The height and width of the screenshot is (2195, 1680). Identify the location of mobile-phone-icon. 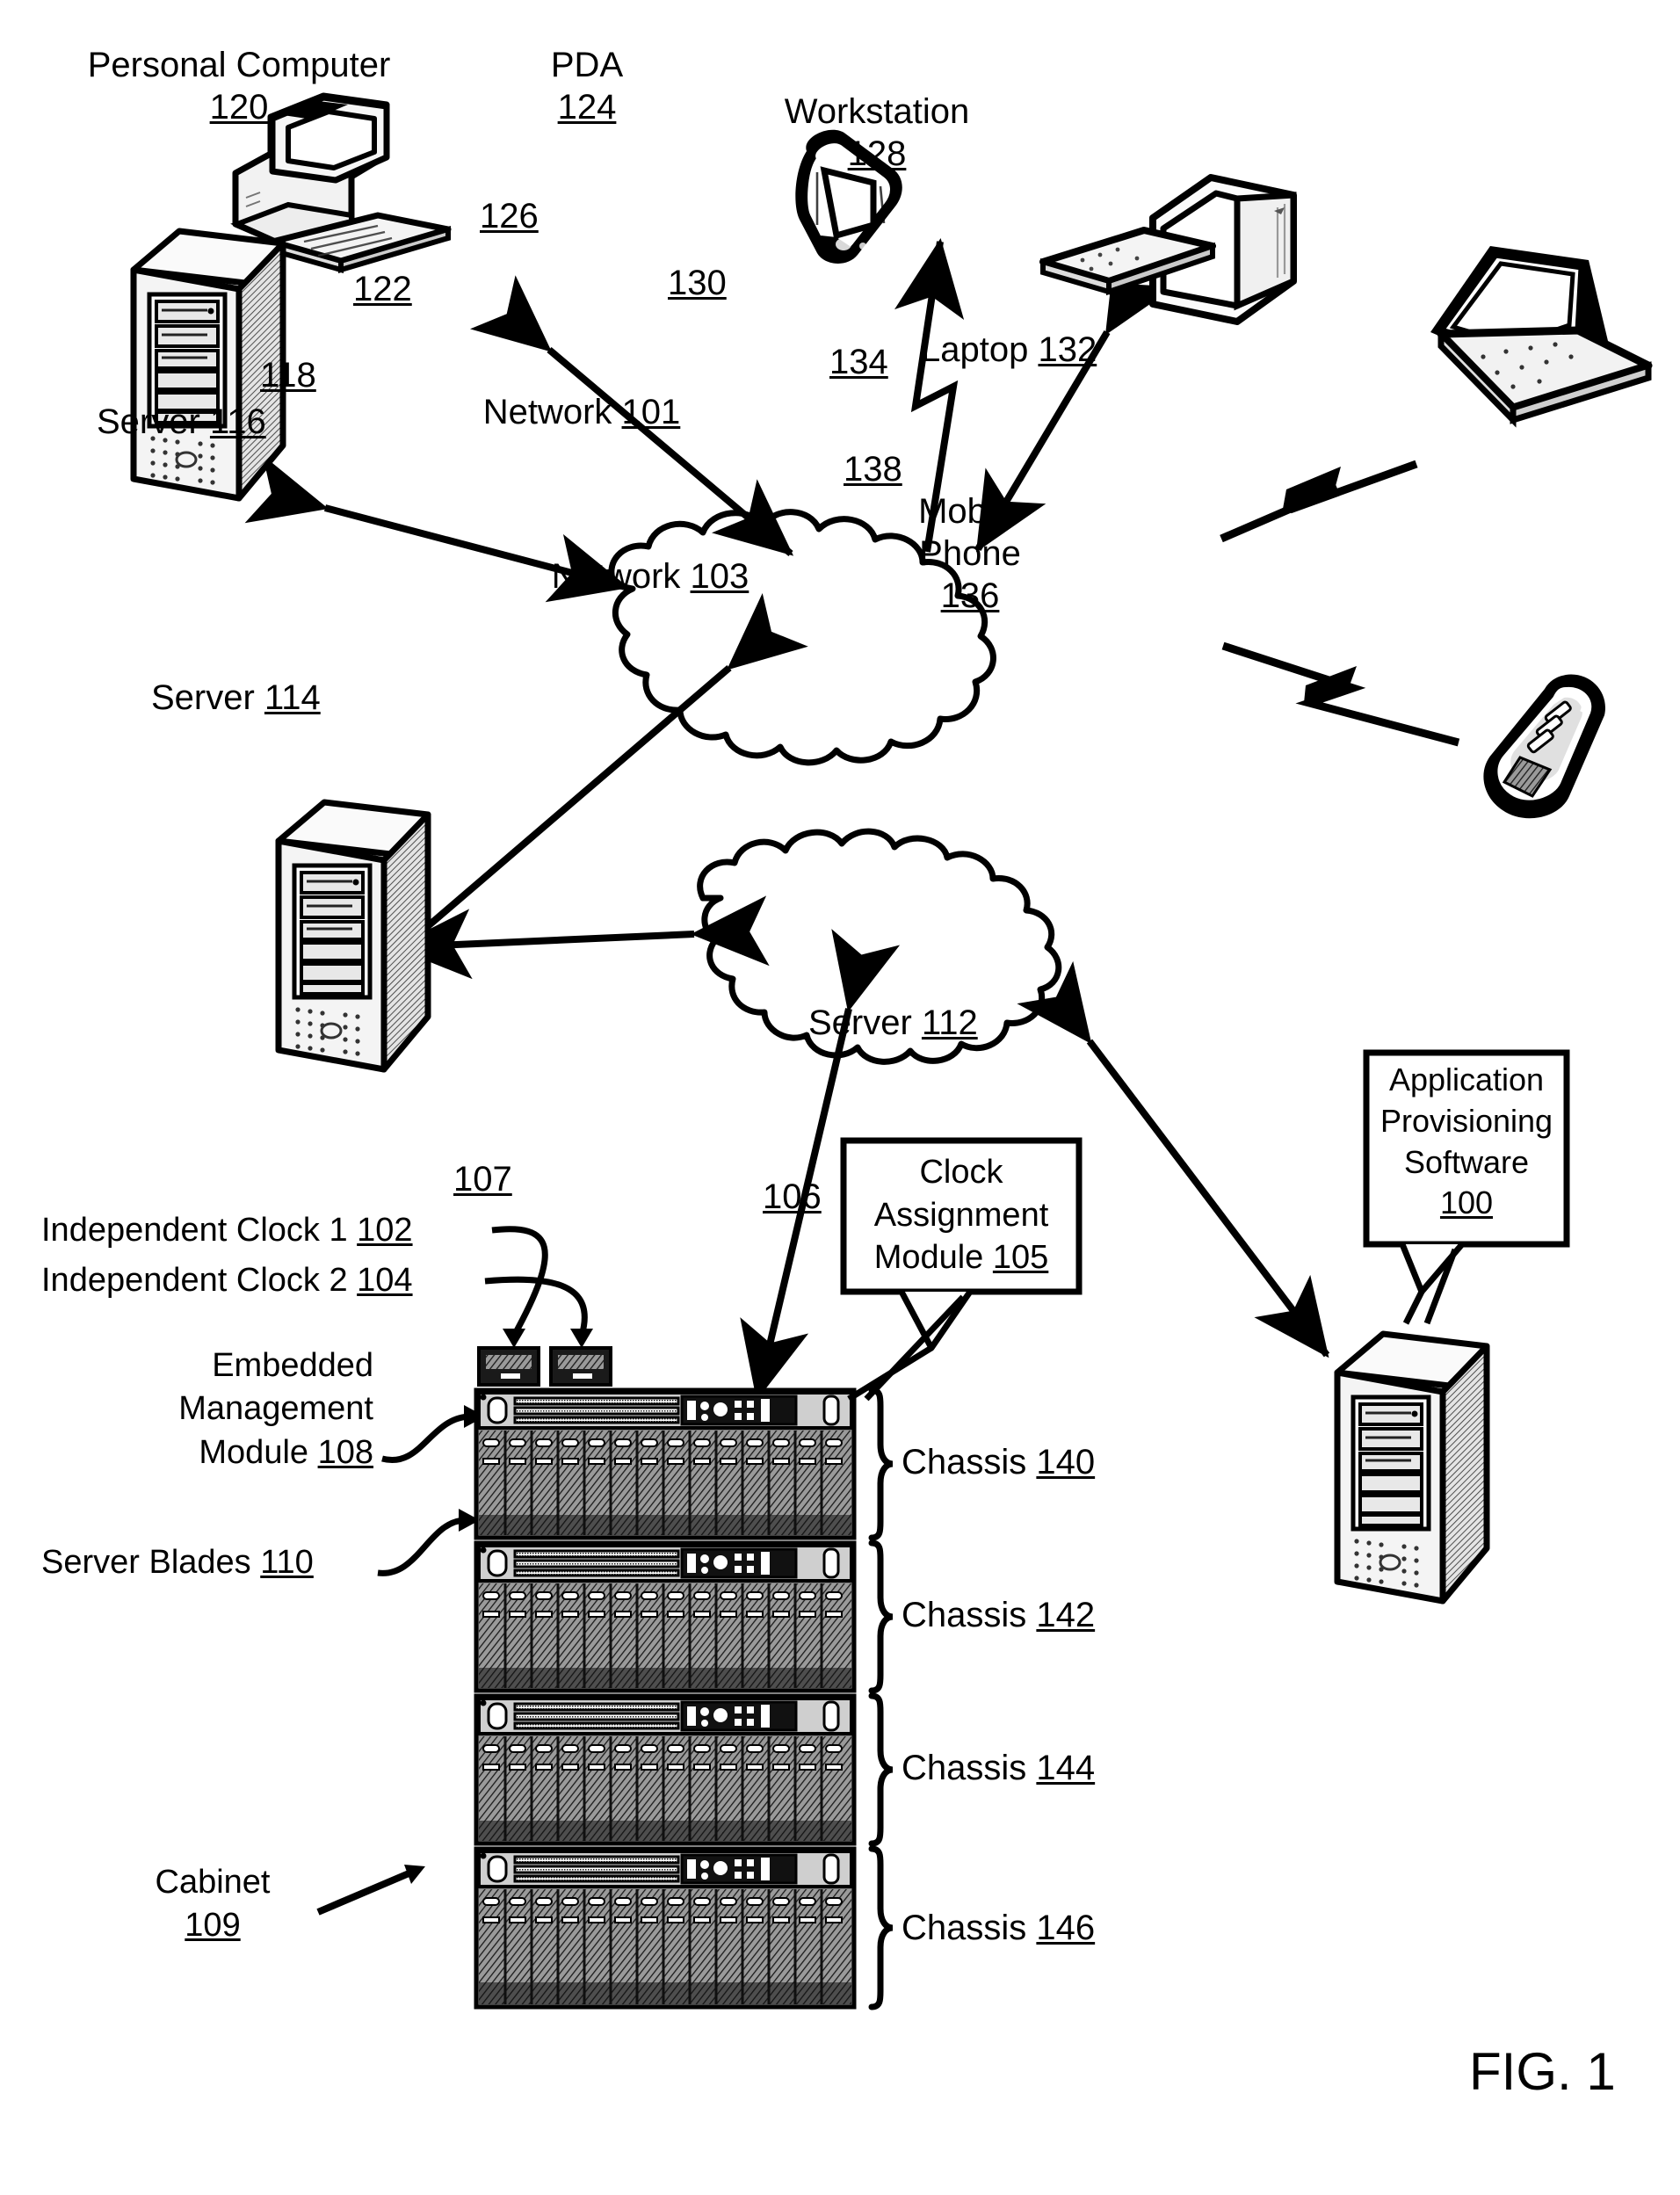
(1544, 746).